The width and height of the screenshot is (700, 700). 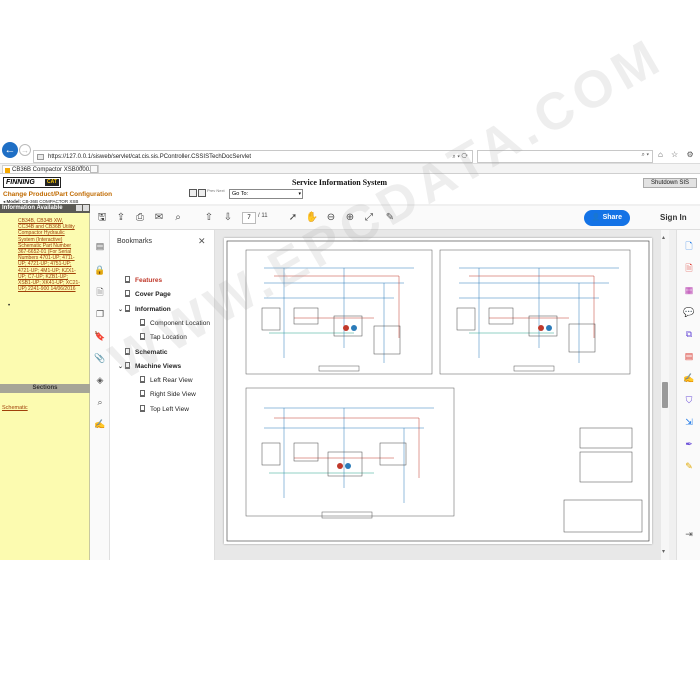 What do you see at coordinates (202, 241) in the screenshot?
I see `close-icon: ✕` at bounding box center [202, 241].